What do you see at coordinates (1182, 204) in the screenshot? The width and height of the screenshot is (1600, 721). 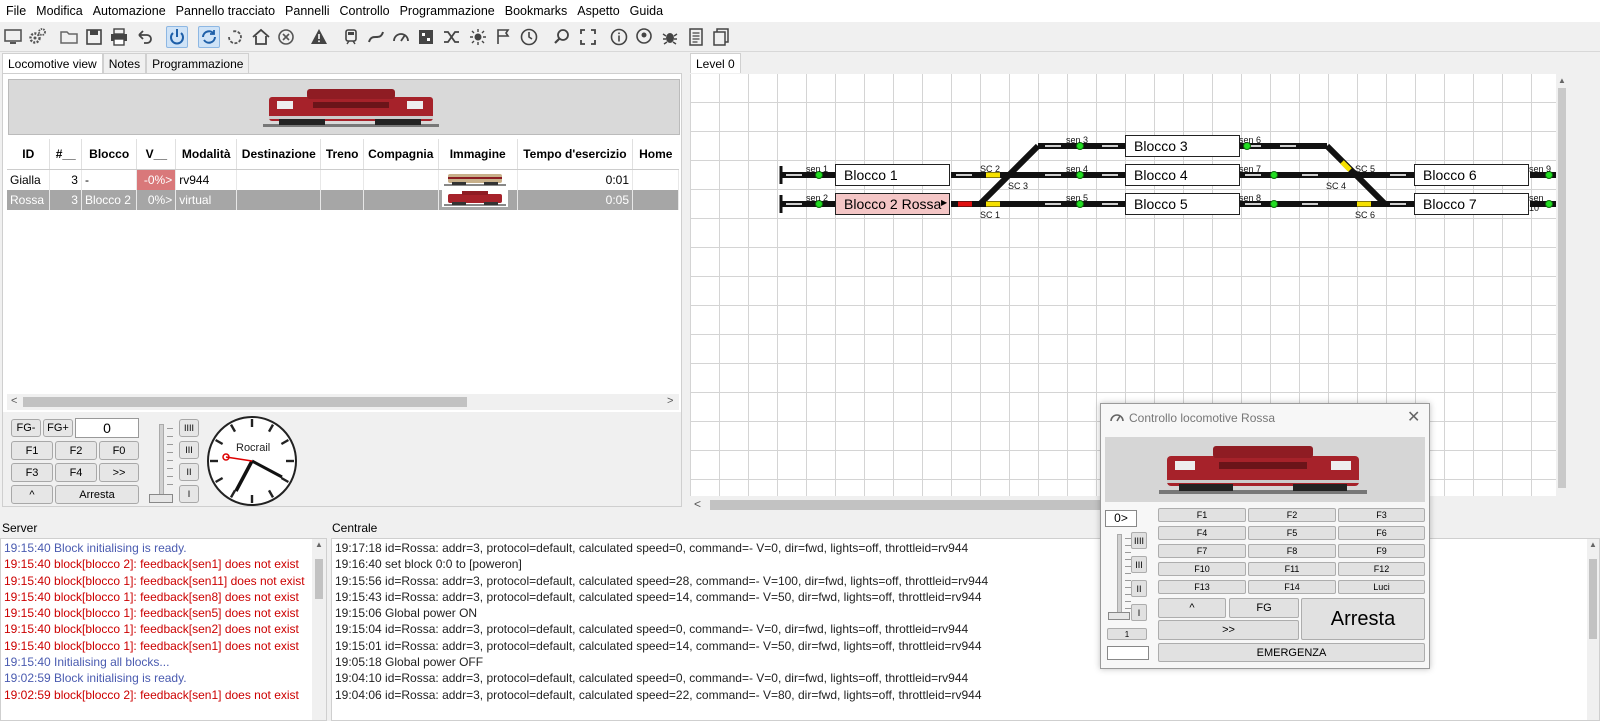 I see `block-5: Blocco 5` at bounding box center [1182, 204].